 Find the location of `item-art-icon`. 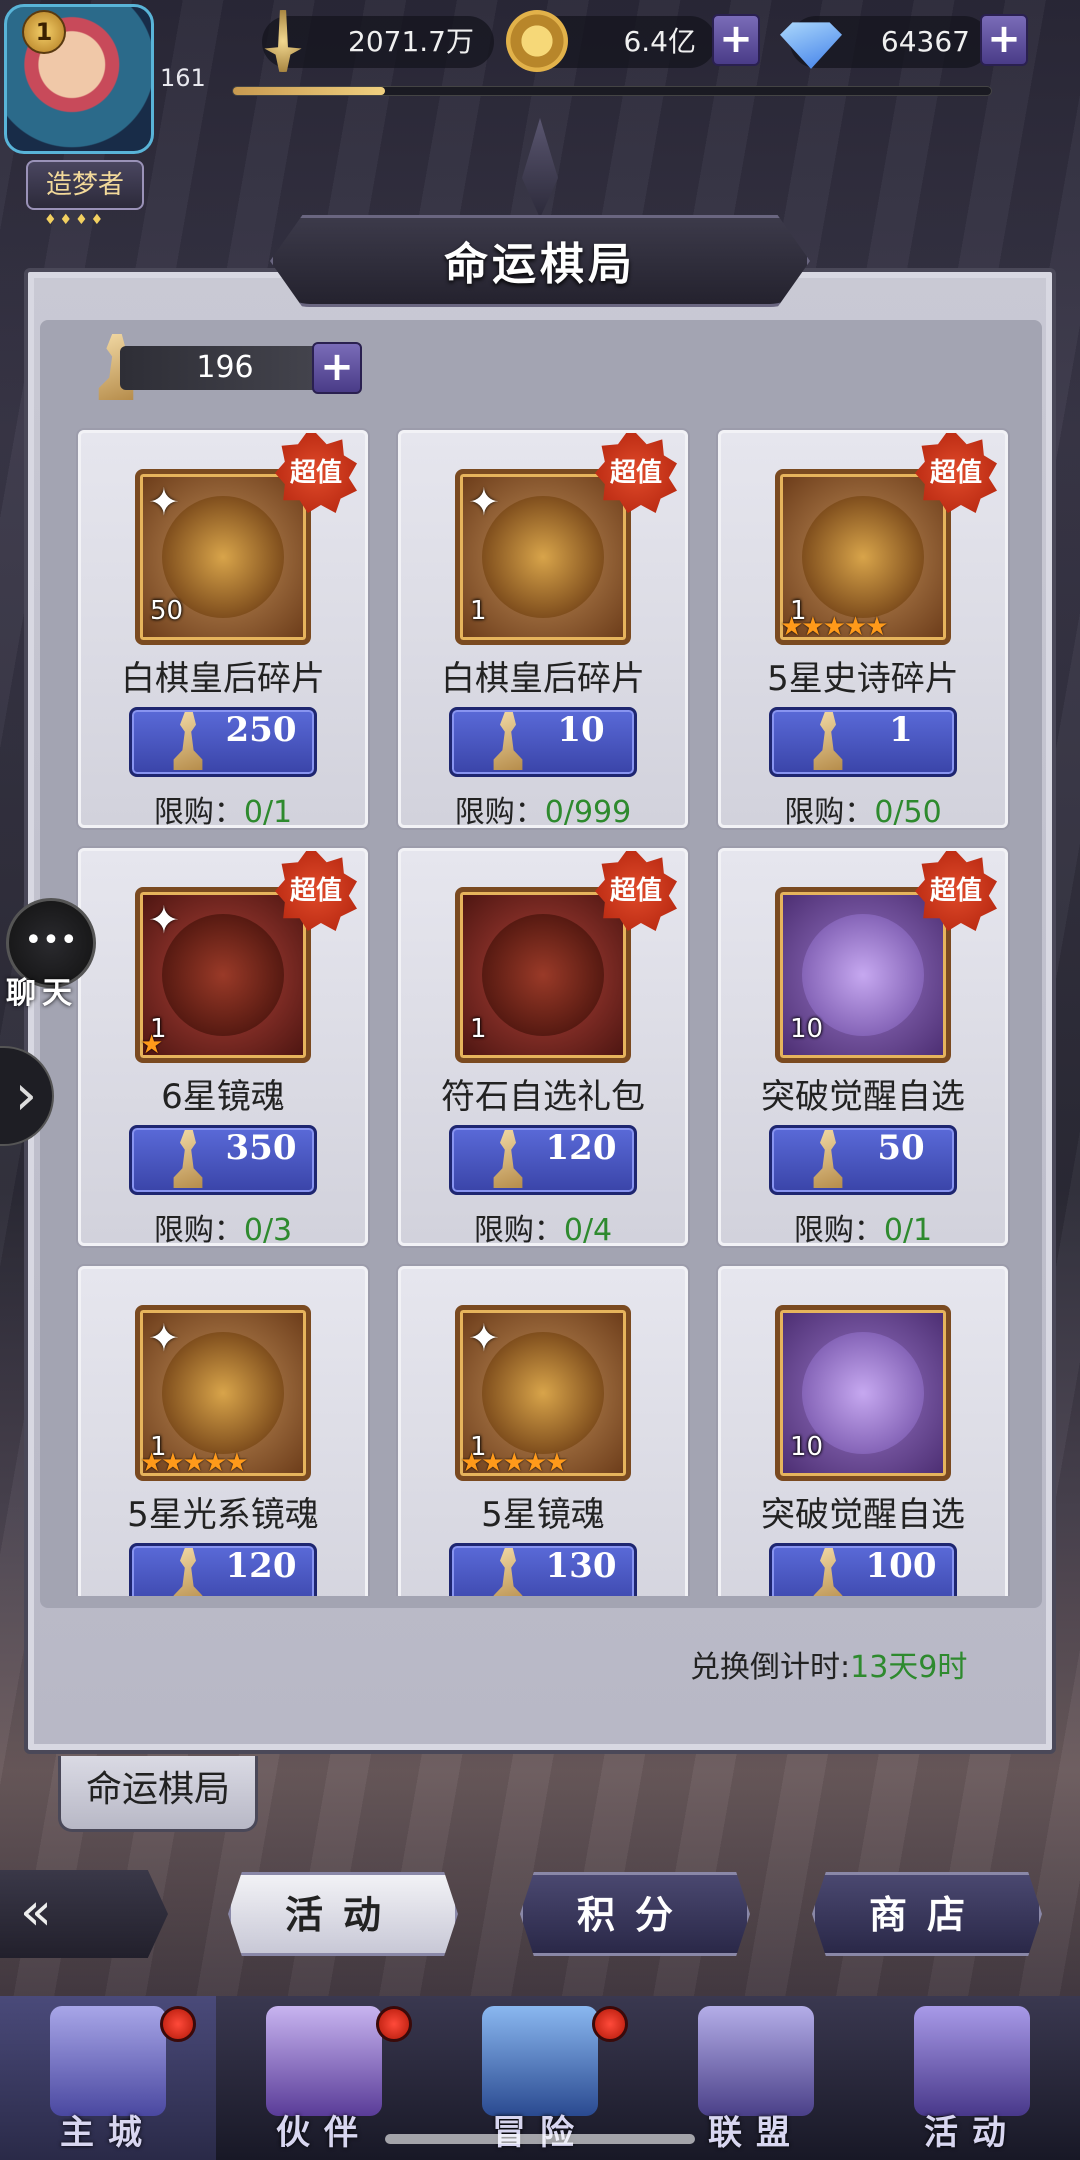

item-art-icon is located at coordinates (543, 975).